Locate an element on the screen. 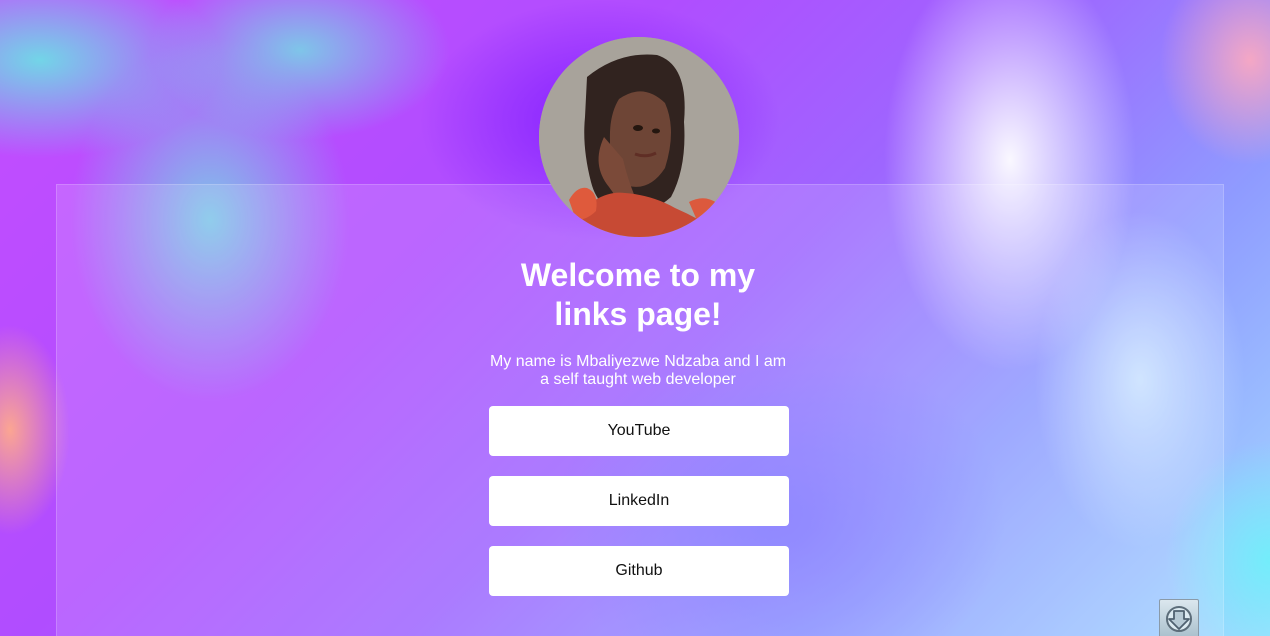  download-arrow-icon is located at coordinates (1179, 619).